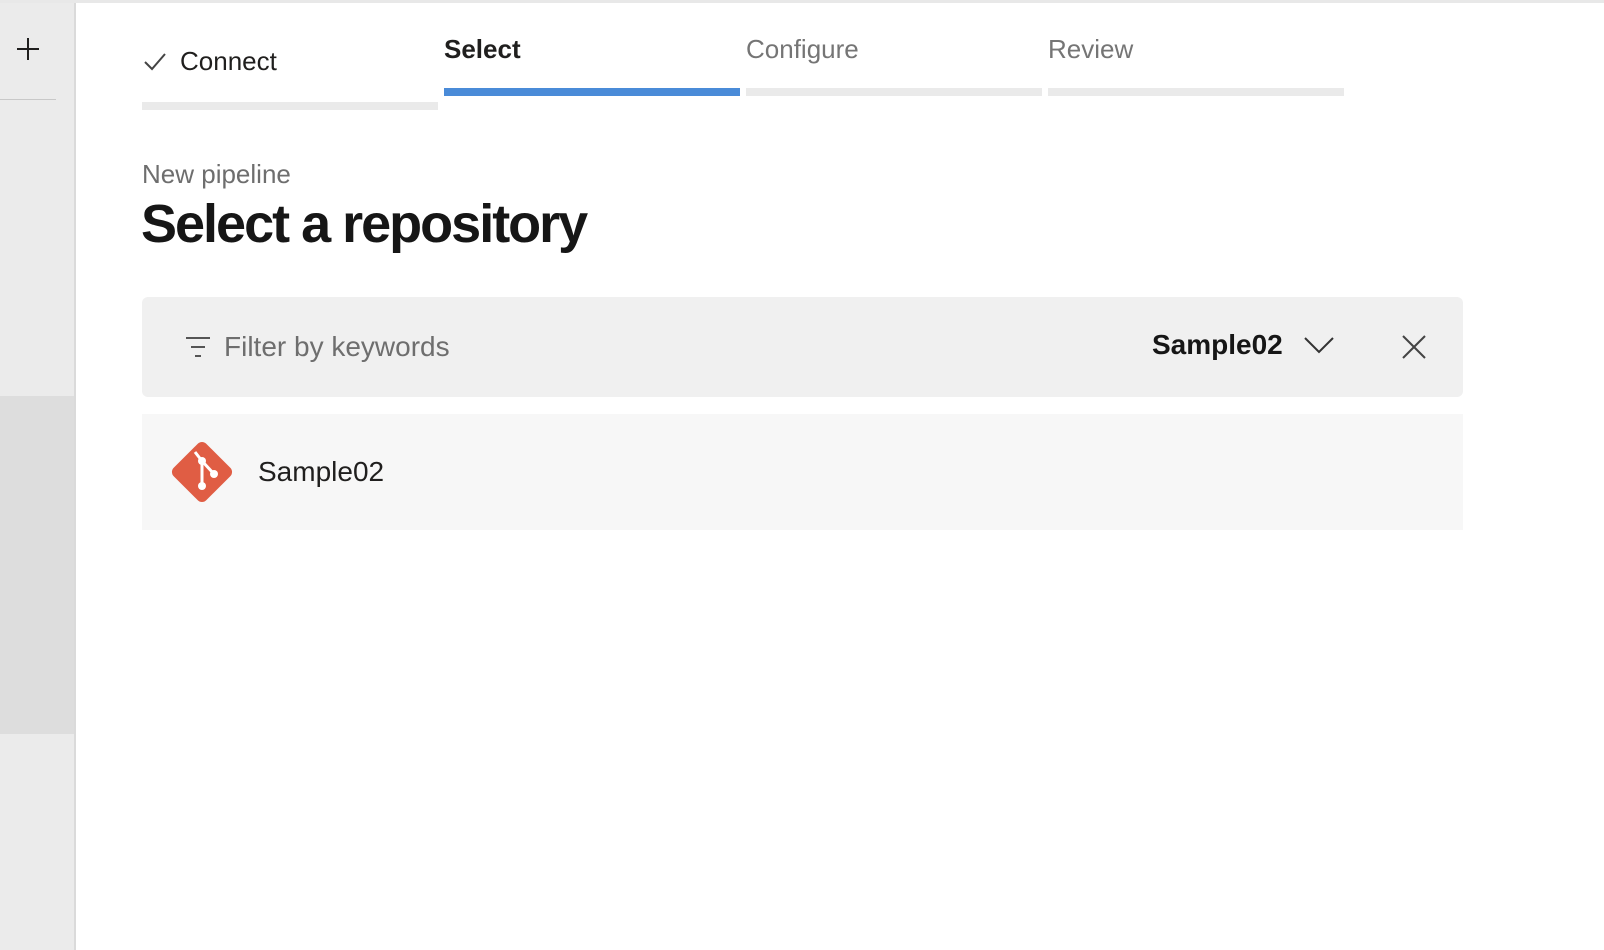 Image resolution: width=1604 pixels, height=950 pixels. What do you see at coordinates (482, 49) in the screenshot?
I see `step-select-label: Select` at bounding box center [482, 49].